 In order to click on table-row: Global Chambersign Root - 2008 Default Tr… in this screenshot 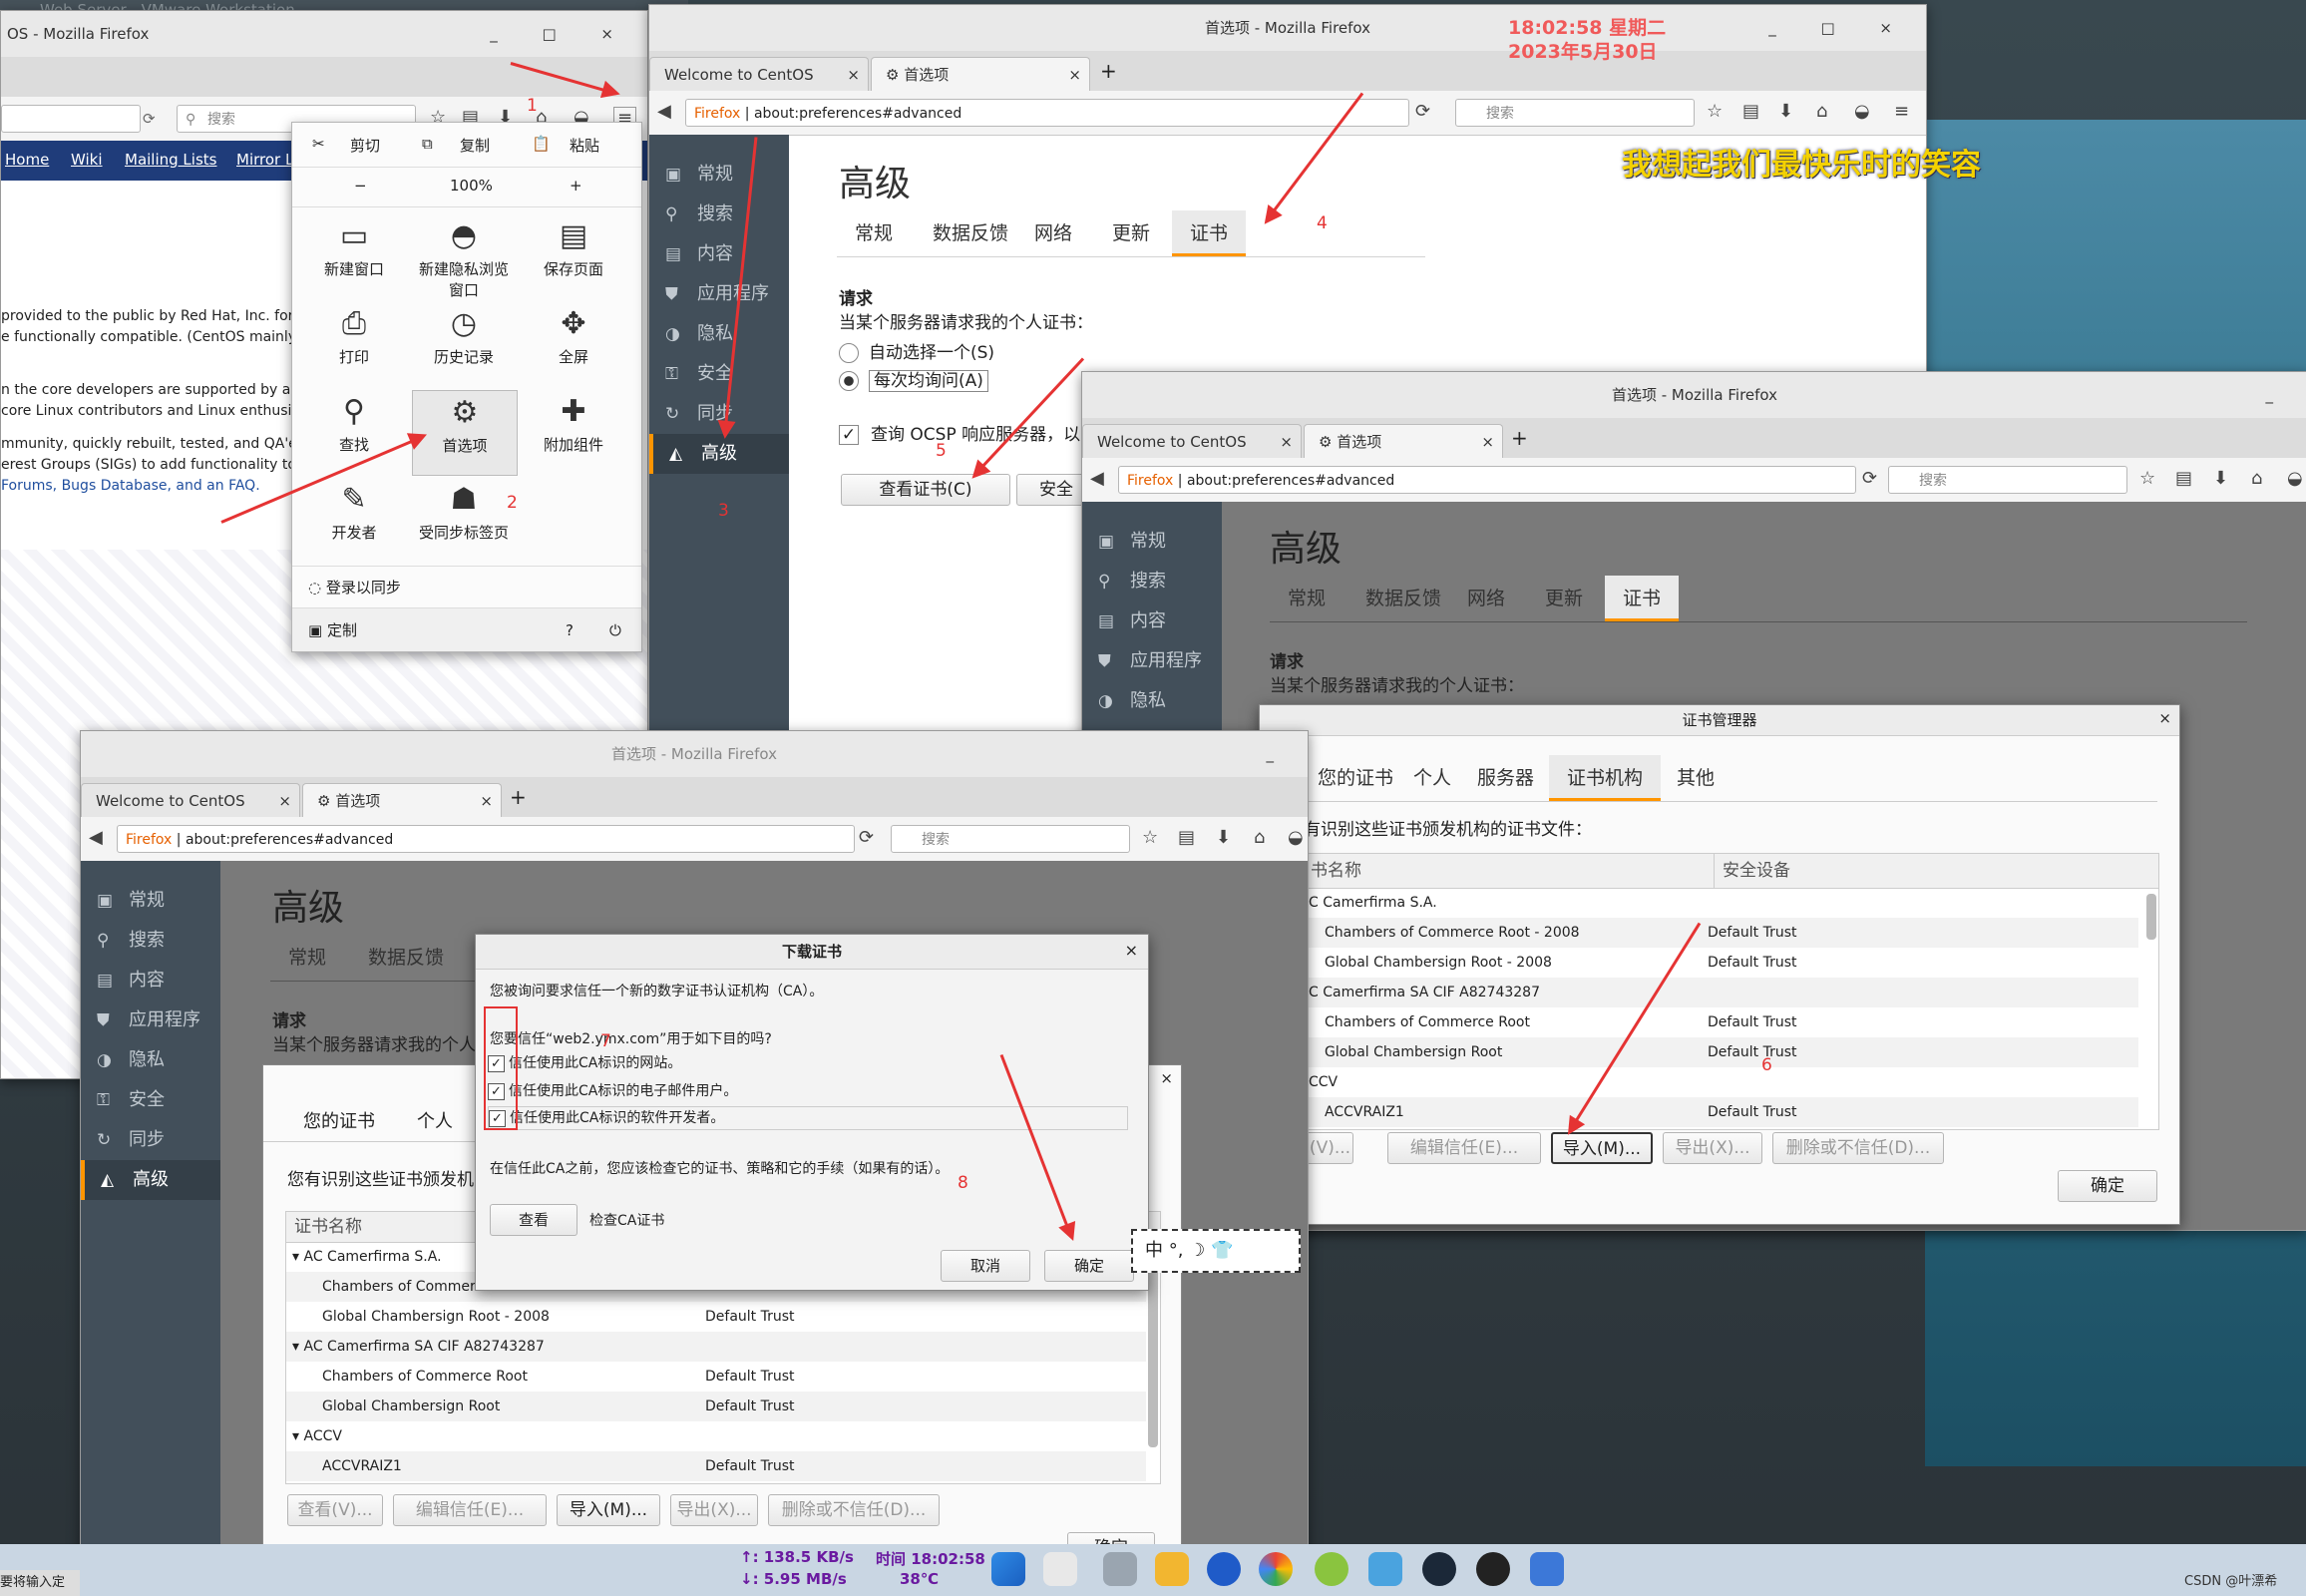, I will do `click(1721, 963)`.